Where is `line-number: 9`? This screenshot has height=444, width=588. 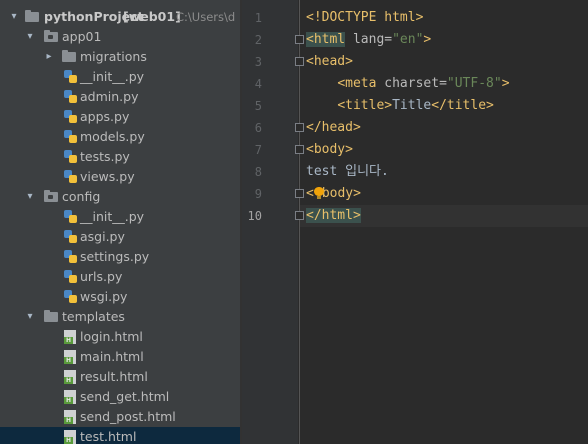 line-number: 9 is located at coordinates (258, 194).